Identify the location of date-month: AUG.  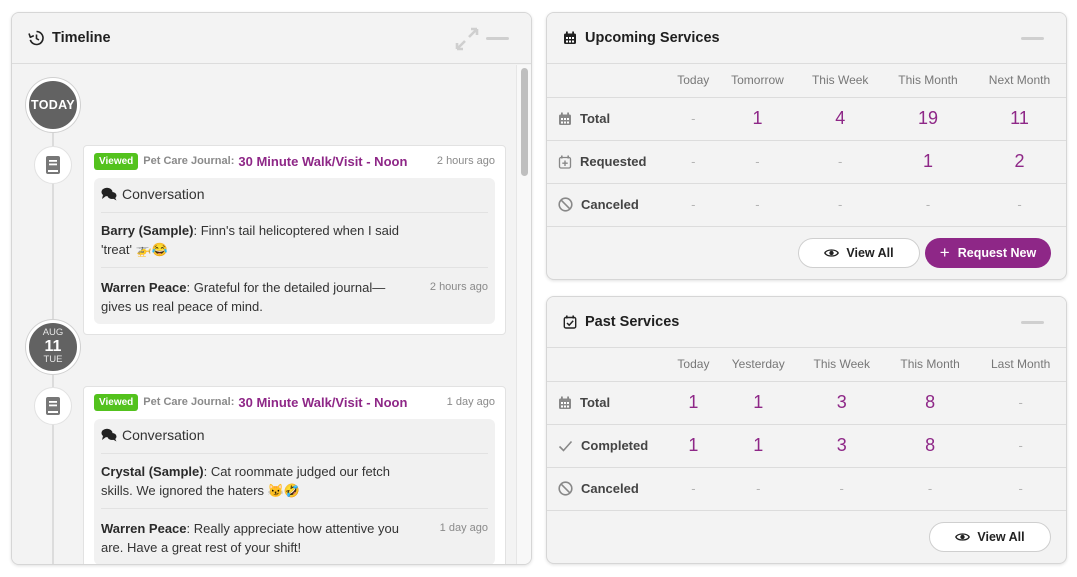
(53, 332).